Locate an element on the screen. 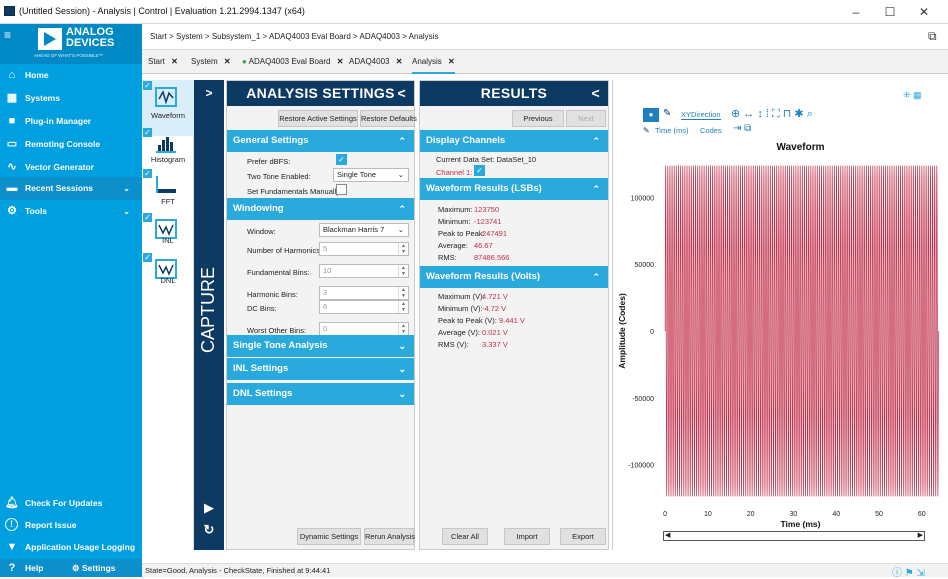 The height and width of the screenshot is (579, 948). panel-icon: ⧉ is located at coordinates (932, 36).